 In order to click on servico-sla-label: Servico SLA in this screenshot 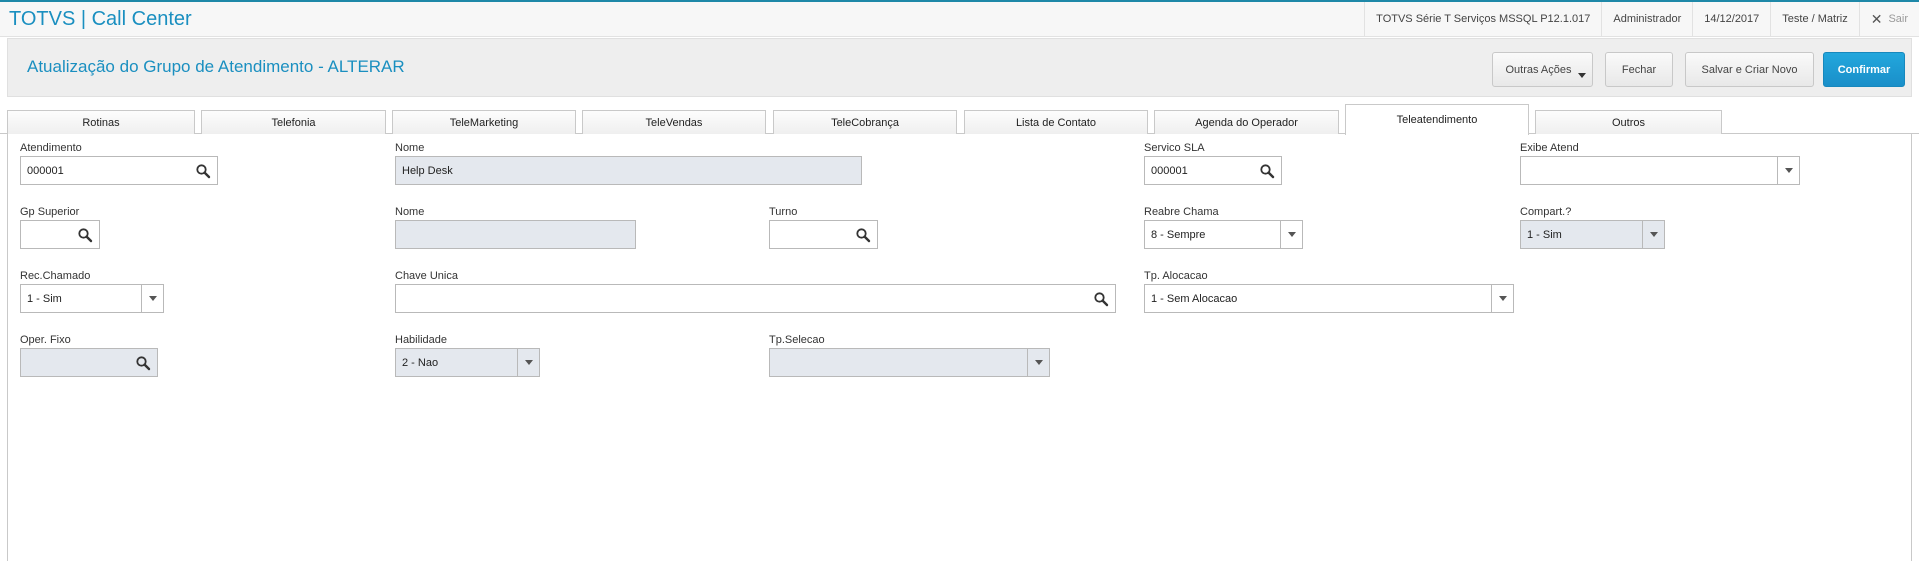, I will do `click(1174, 148)`.